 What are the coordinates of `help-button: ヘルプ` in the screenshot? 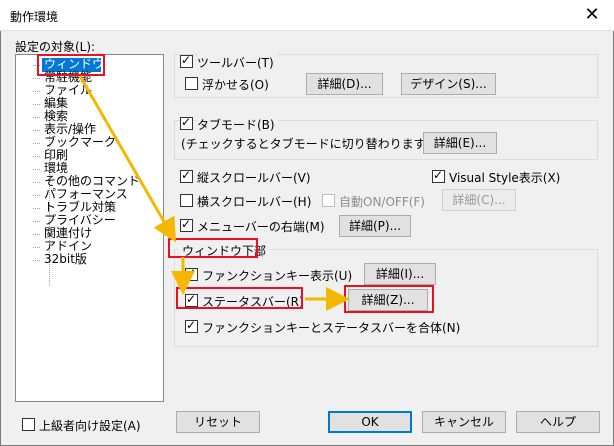 It's located at (558, 422).